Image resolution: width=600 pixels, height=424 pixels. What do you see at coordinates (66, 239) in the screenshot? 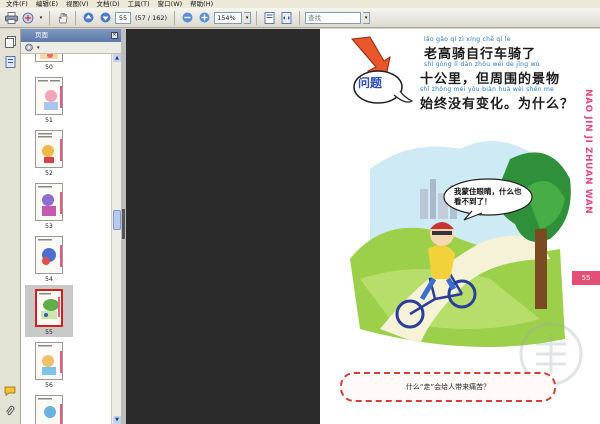
I see `thumbnail-list: 50 51 52 53 54 55 56` at bounding box center [66, 239].